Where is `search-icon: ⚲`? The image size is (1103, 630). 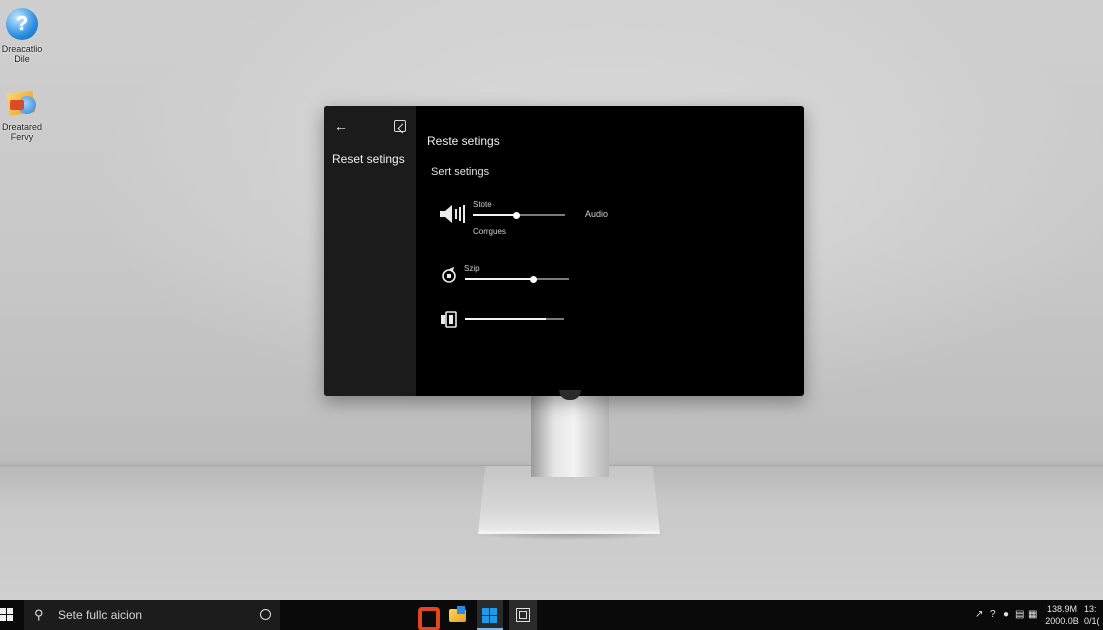
search-icon: ⚲ is located at coordinates (39, 614).